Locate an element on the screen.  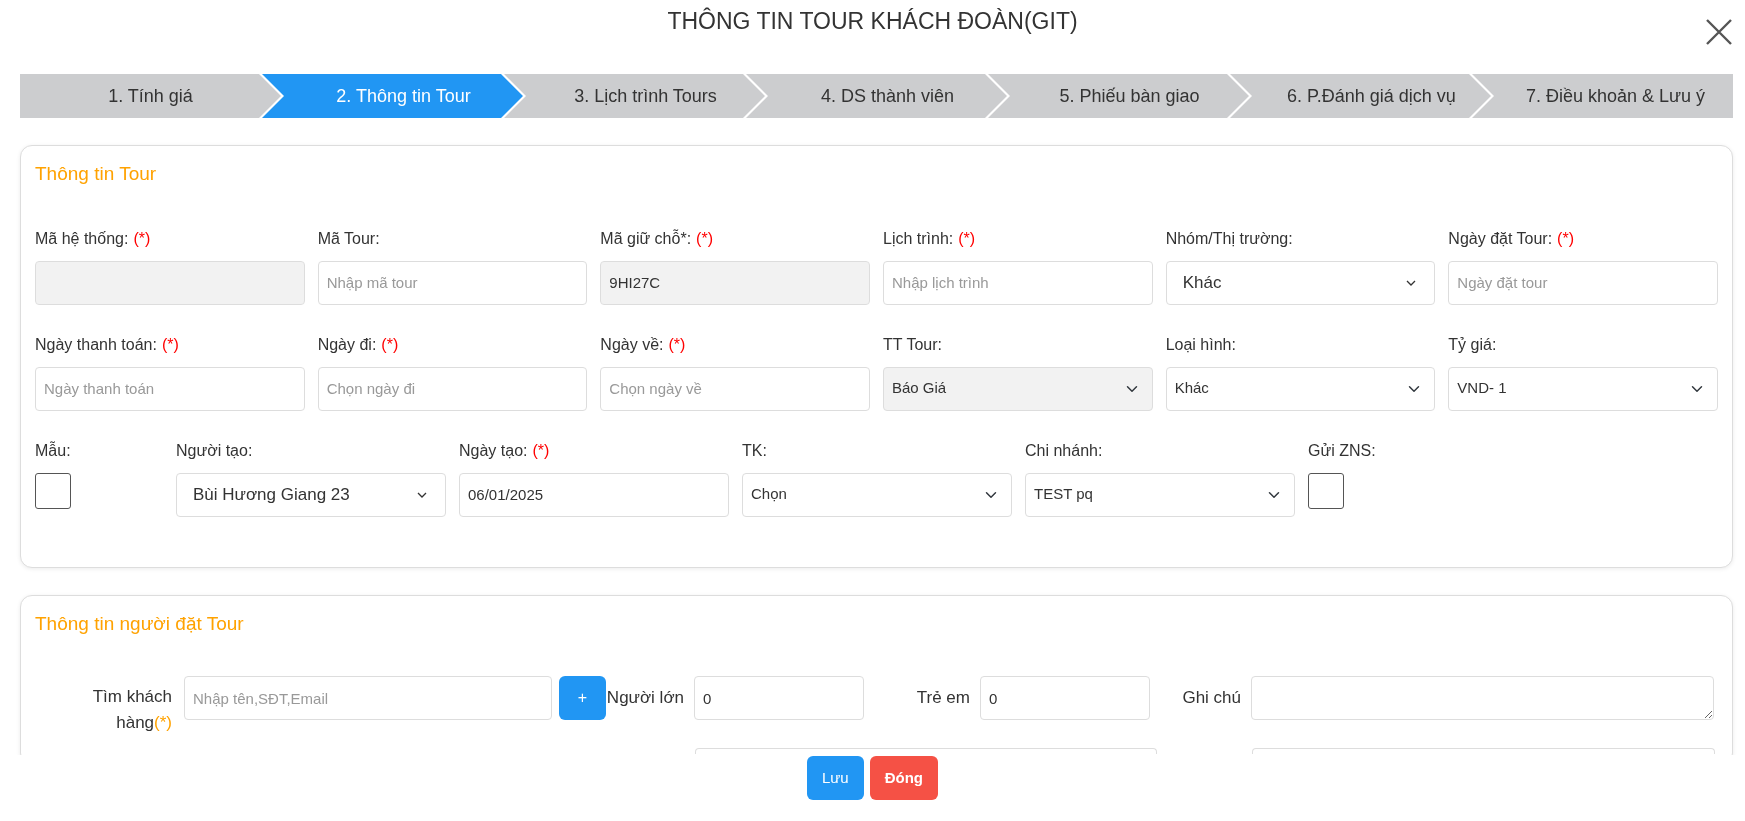
field-label: Ngày thanh toán: is located at coordinates (96, 344).